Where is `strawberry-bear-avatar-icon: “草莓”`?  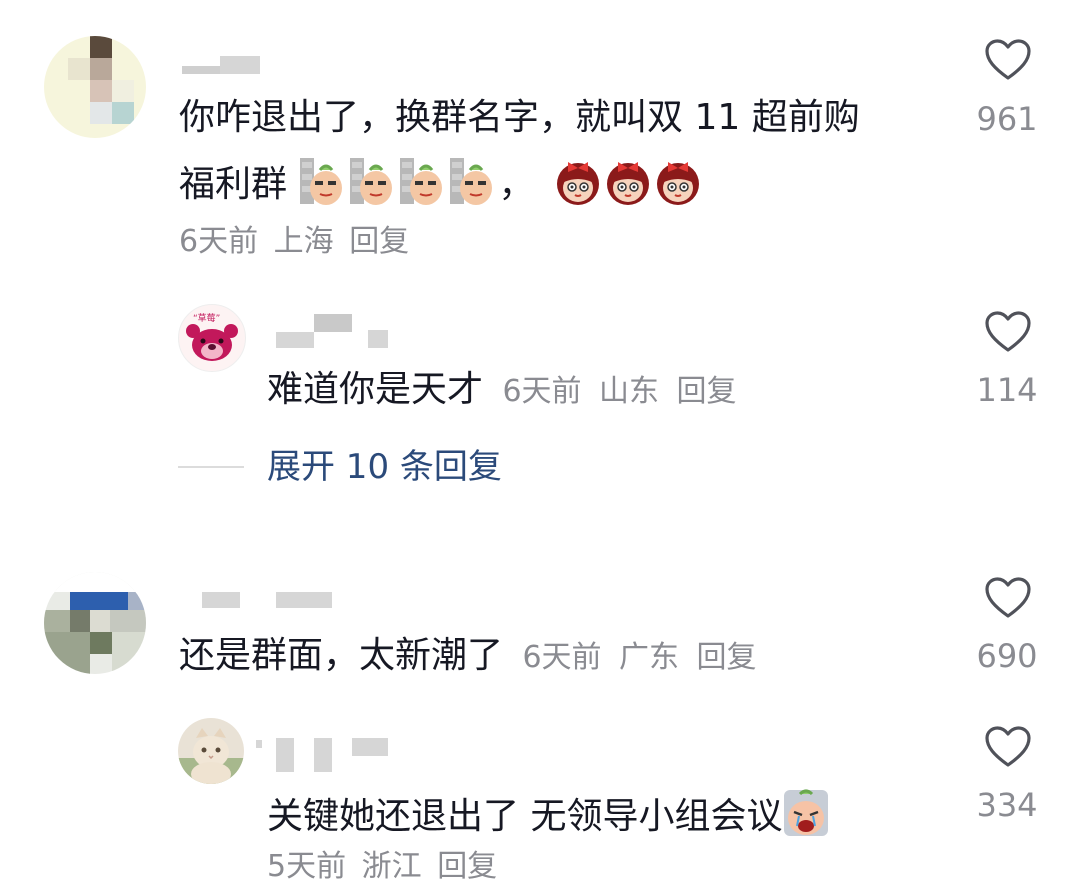 strawberry-bear-avatar-icon: “草莓” is located at coordinates (212, 336).